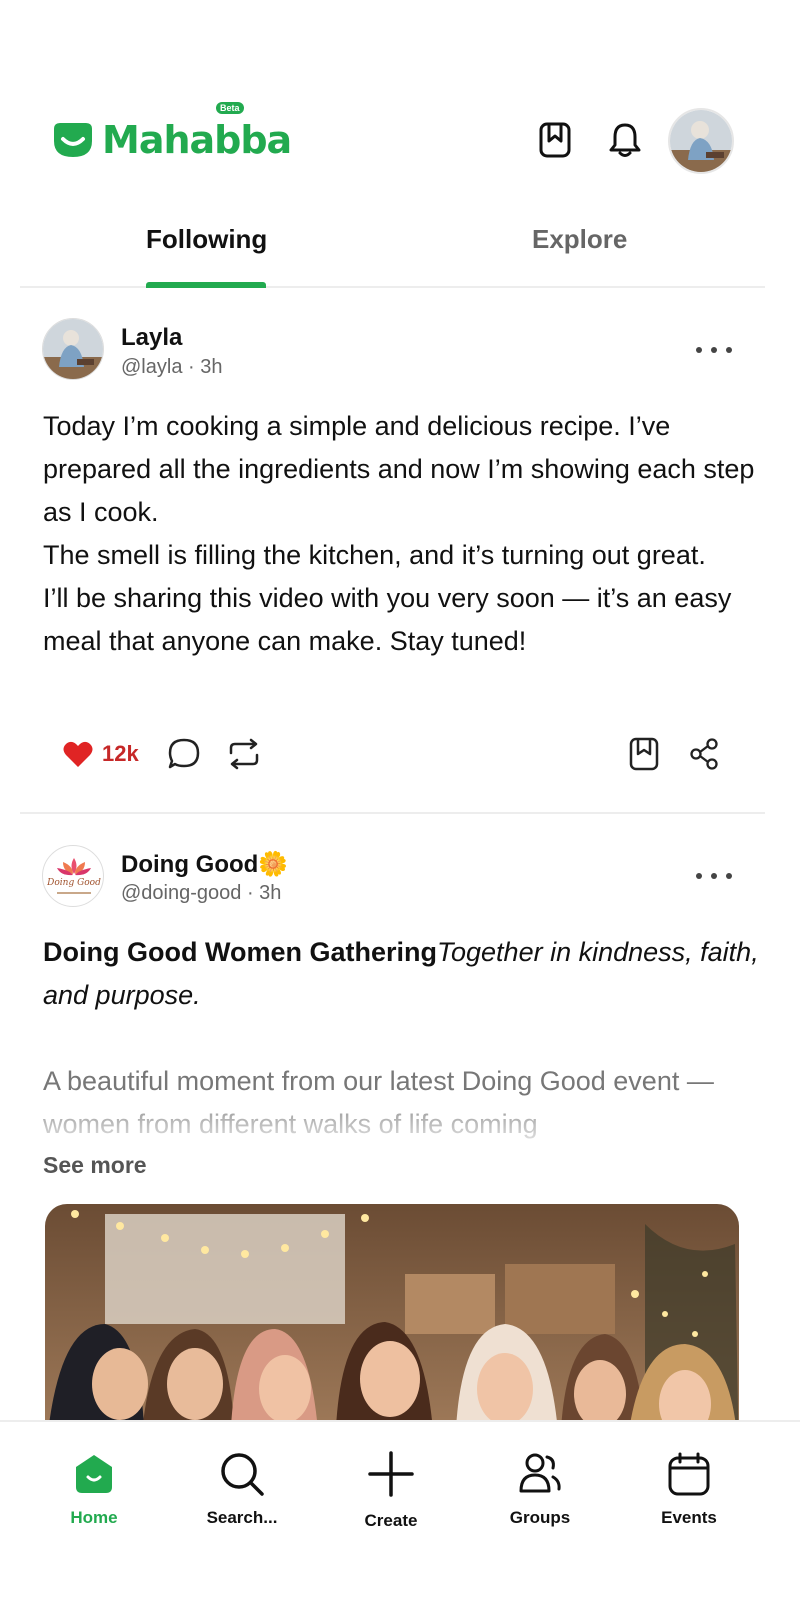 Image resolution: width=800 pixels, height=1600 pixels. Describe the element at coordinates (95, 1165) in the screenshot. I see `see-more-link: See more` at that location.